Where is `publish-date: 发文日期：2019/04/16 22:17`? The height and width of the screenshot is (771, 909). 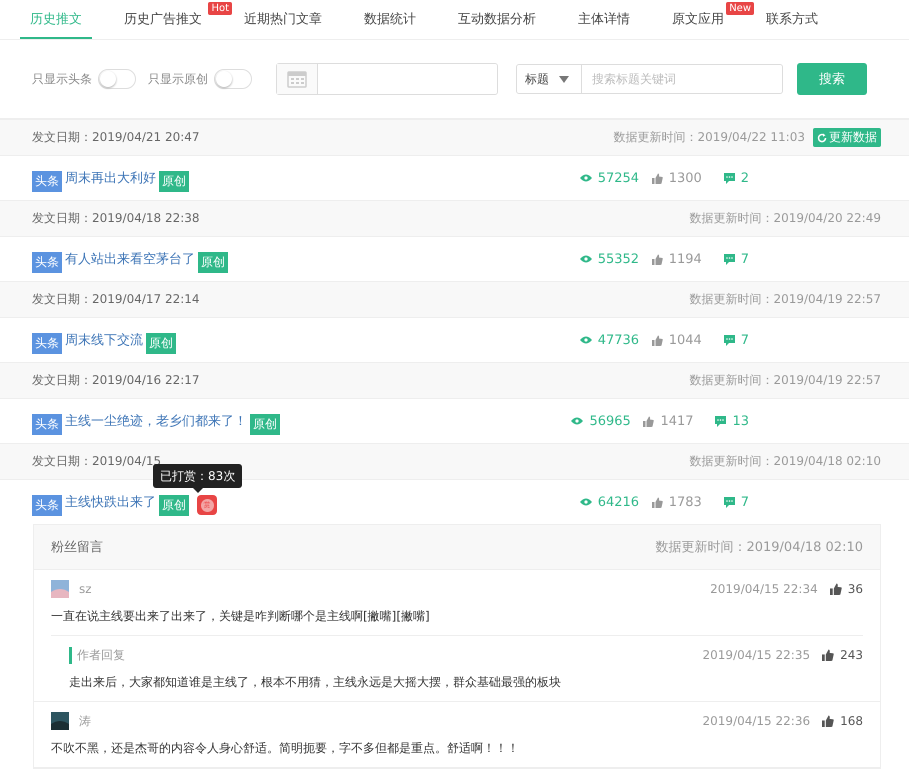
publish-date: 发文日期：2019/04/16 22:17 is located at coordinates (116, 380).